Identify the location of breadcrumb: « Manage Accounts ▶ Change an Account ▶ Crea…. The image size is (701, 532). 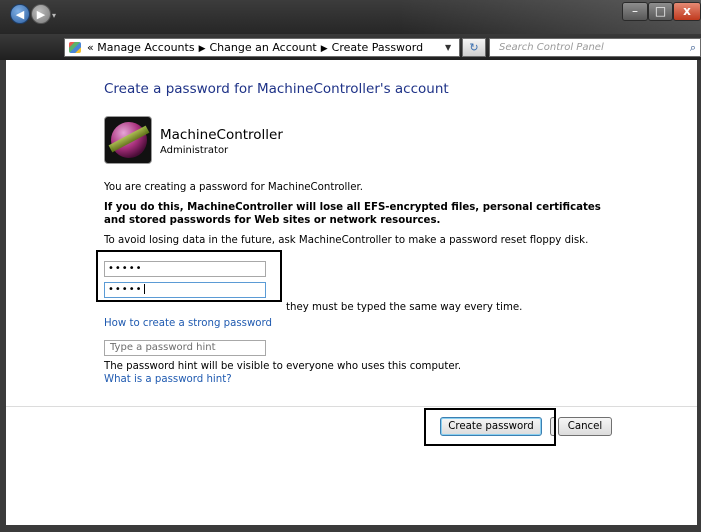
(255, 48).